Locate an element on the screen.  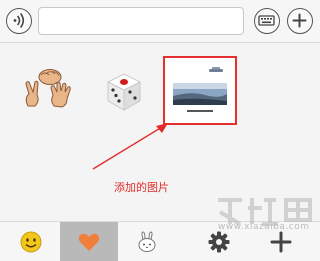
hand-gestures-icon is located at coordinates (48, 88).